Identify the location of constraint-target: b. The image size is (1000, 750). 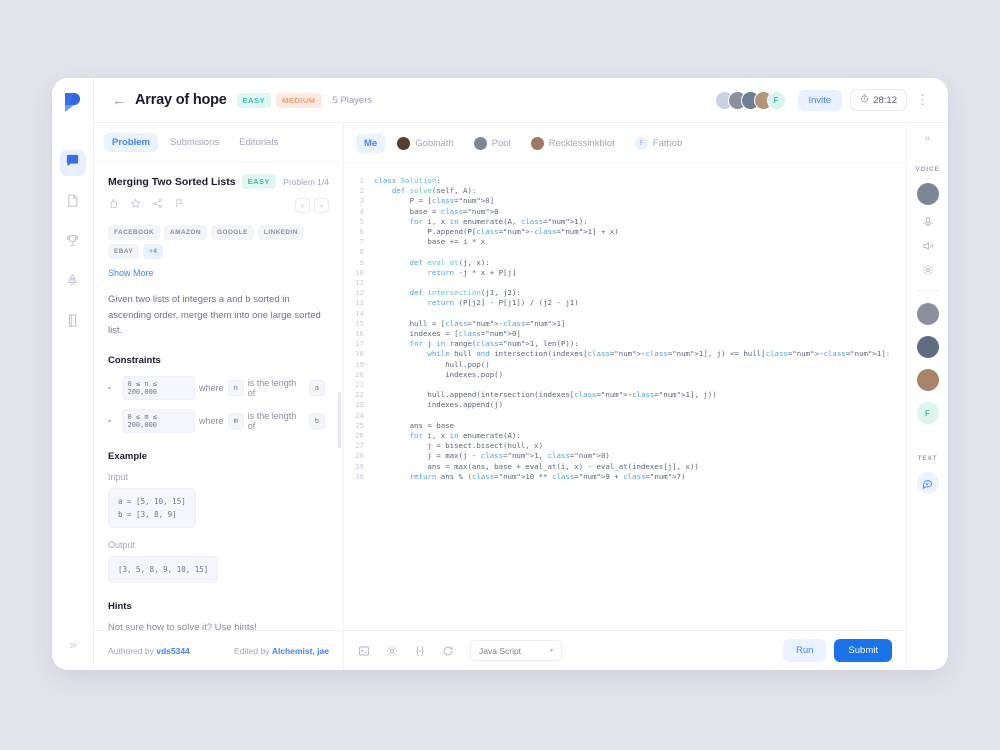
(316, 421).